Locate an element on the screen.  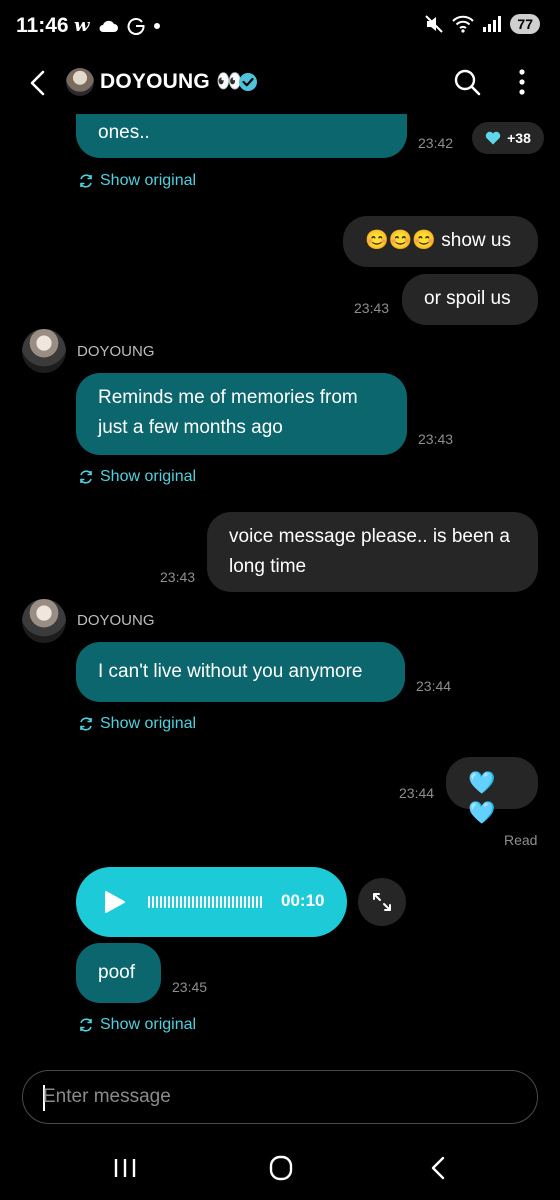
status-time: 11:46 is located at coordinates (42, 25).